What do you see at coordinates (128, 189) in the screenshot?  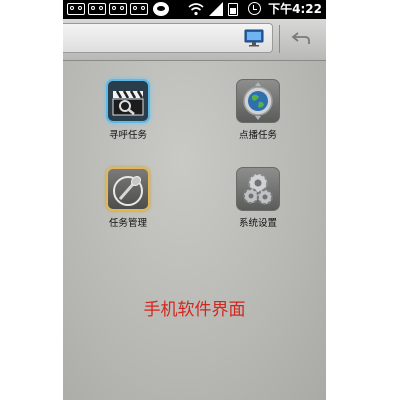 I see `microphone-icon` at bounding box center [128, 189].